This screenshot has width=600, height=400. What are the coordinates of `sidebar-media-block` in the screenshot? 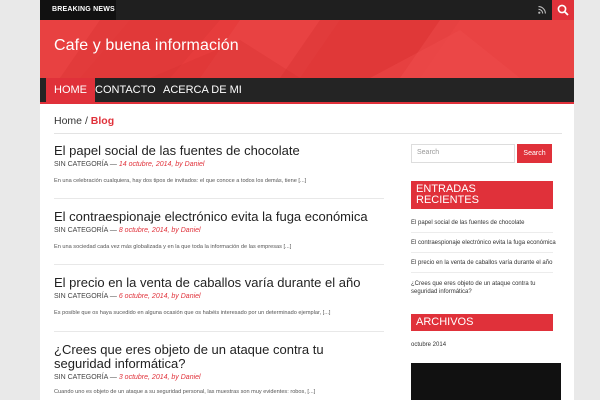 It's located at (486, 381).